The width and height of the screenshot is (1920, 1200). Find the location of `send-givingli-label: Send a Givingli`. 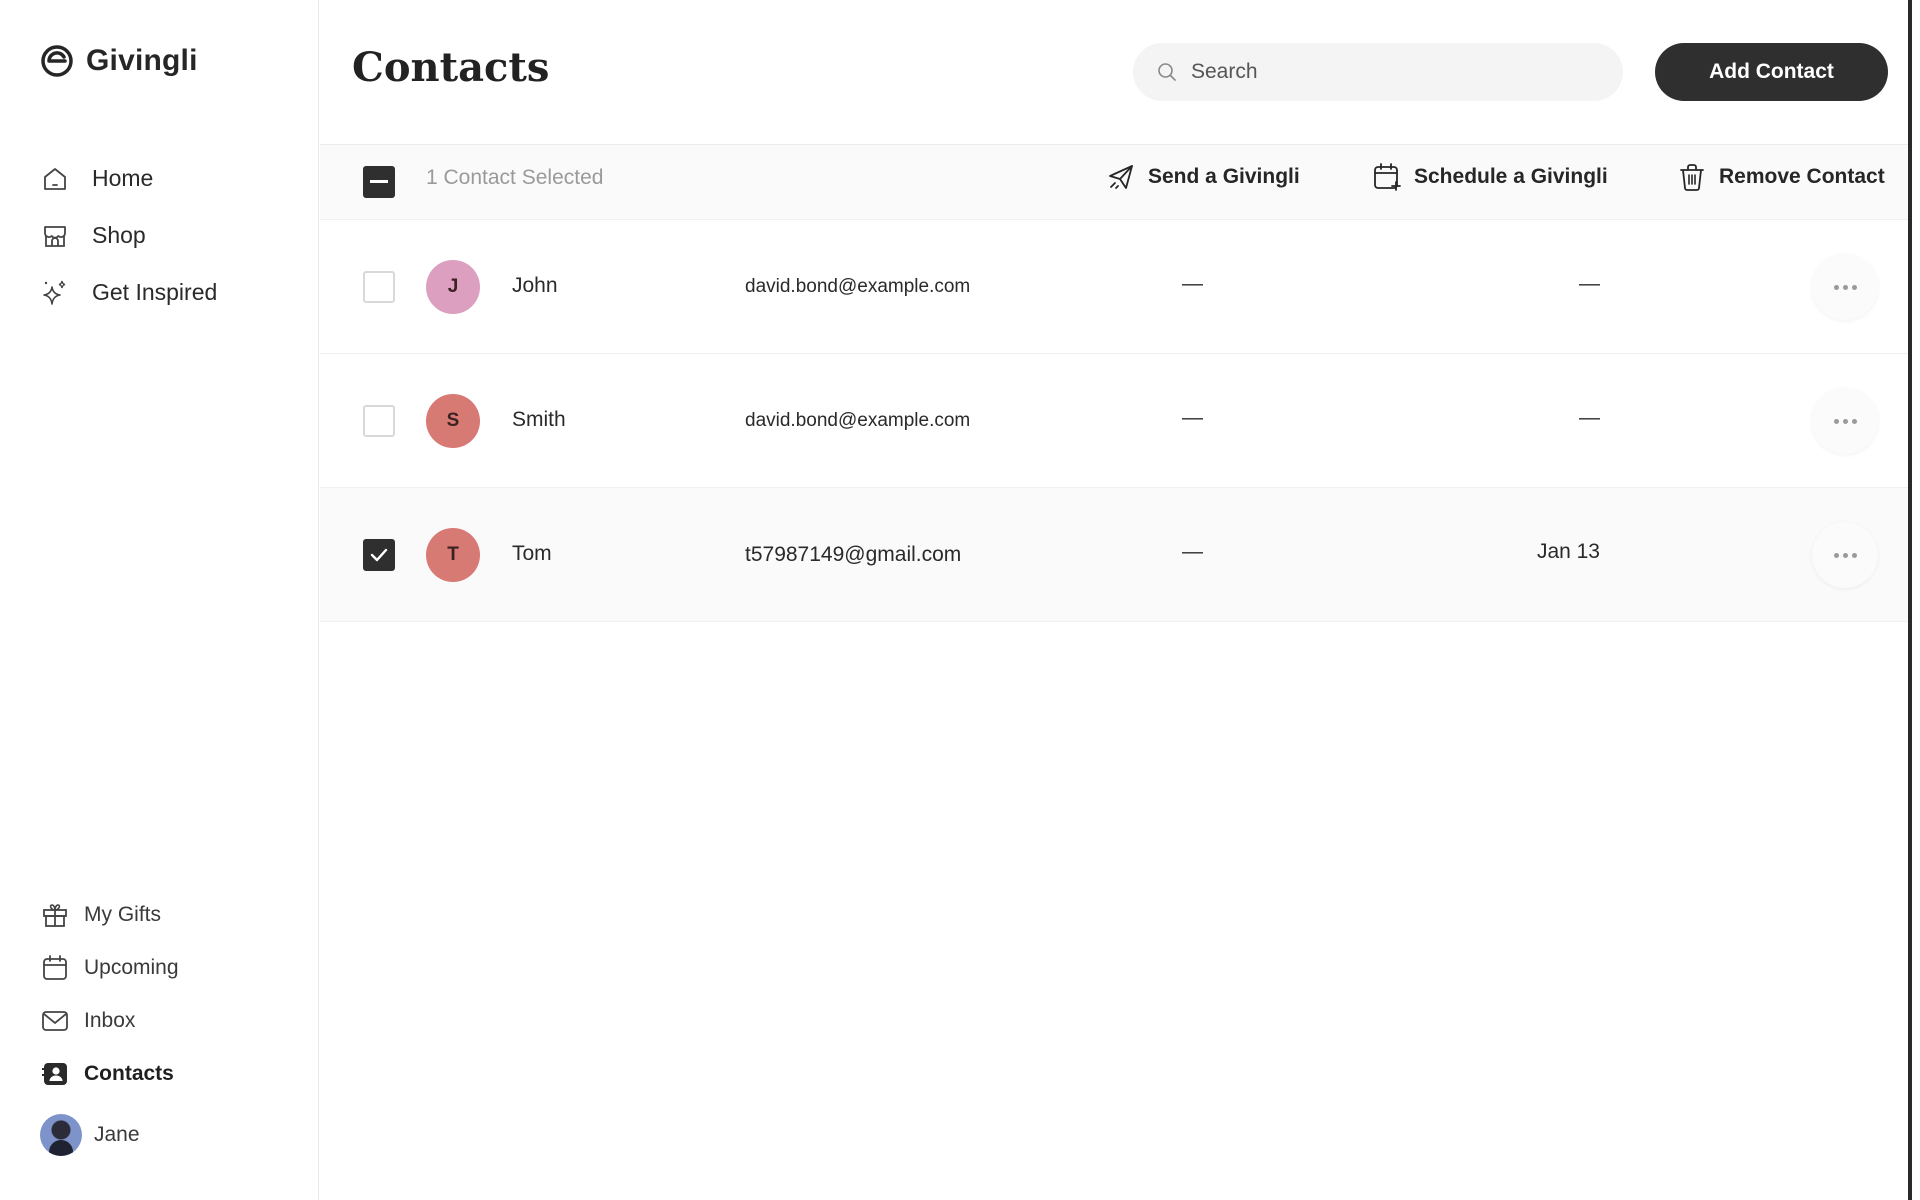

send-givingli-label: Send a Givingli is located at coordinates (1224, 176).